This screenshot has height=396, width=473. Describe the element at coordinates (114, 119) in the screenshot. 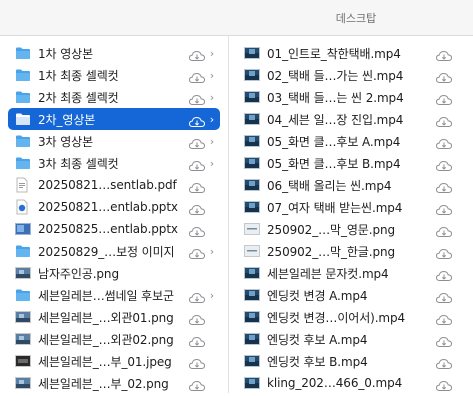

I see `folder-item: 2차_영상본 ›` at that location.